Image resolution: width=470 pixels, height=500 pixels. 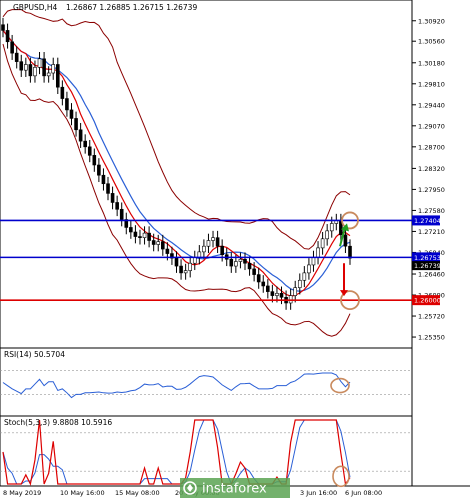 I want to click on x-tick-label: 10 May 16:00, so click(x=82, y=493).